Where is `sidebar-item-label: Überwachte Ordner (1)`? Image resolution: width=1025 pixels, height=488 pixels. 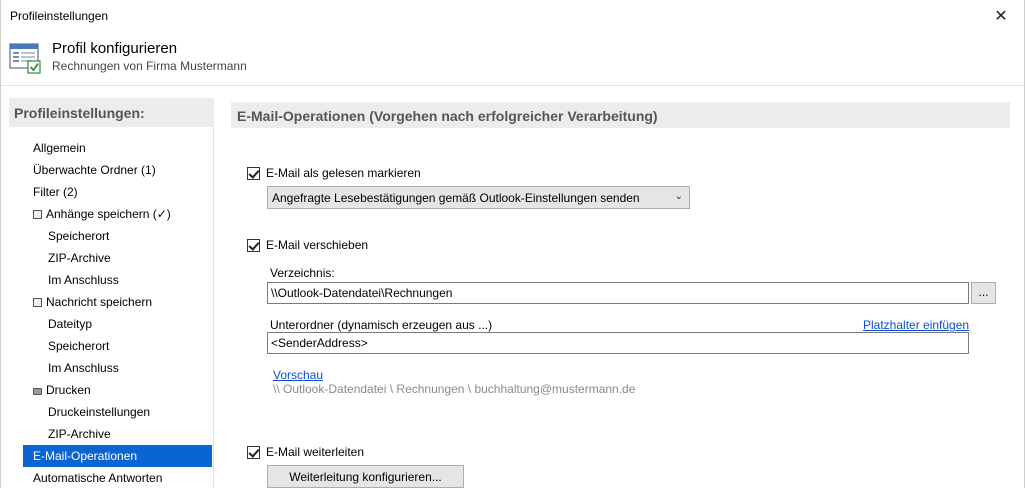 sidebar-item-label: Überwachte Ordner (1) is located at coordinates (94, 170).